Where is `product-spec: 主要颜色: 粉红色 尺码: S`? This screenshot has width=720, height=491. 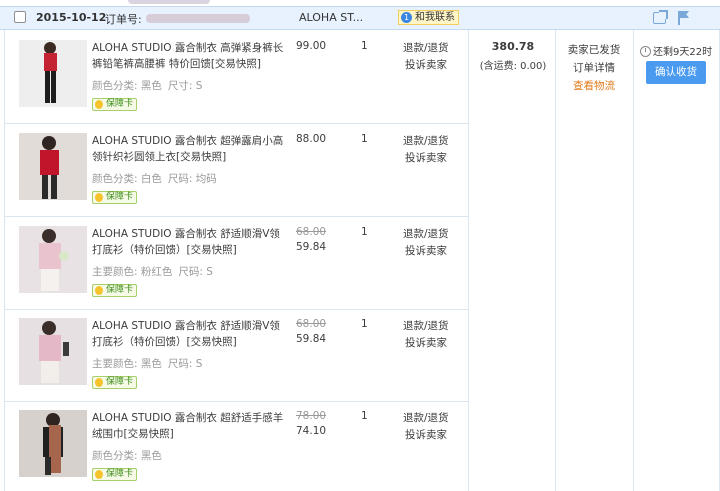
product-spec: 主要颜色: 粉红色 尺码: S is located at coordinates (152, 271).